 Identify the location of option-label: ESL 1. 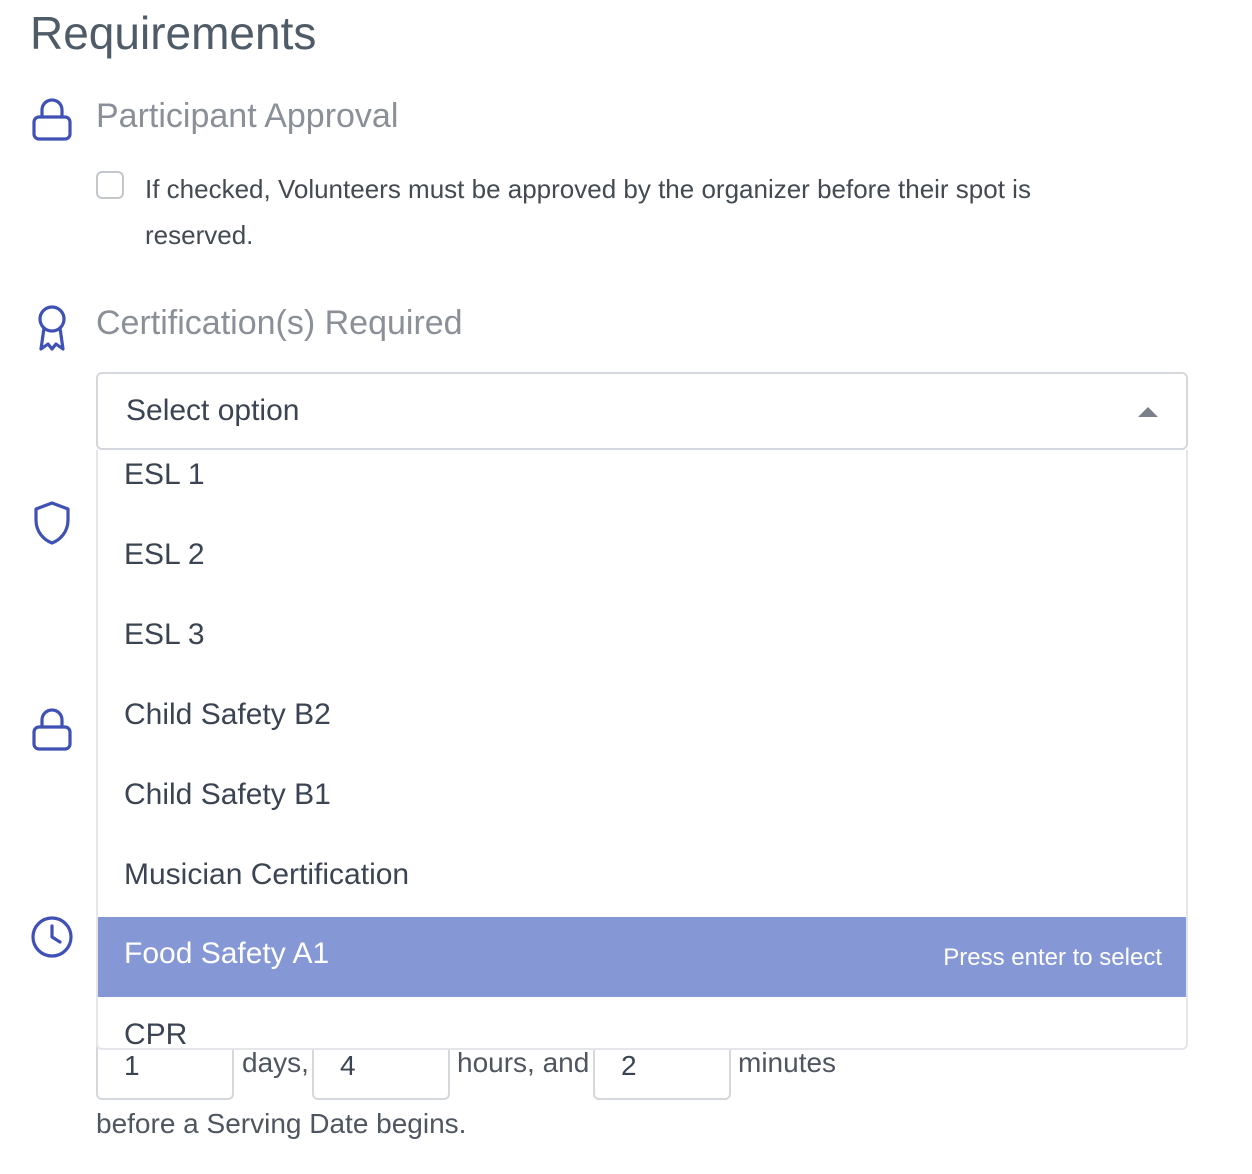
(164, 474).